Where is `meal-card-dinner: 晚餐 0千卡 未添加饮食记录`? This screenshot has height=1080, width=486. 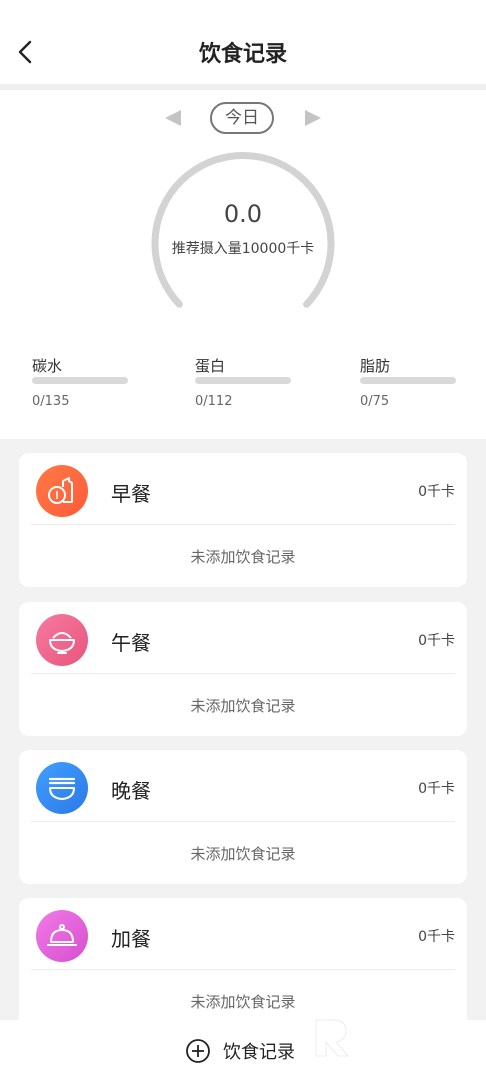
meal-card-dinner: 晚餐 0千卡 未添加饮食记录 is located at coordinates (243, 817).